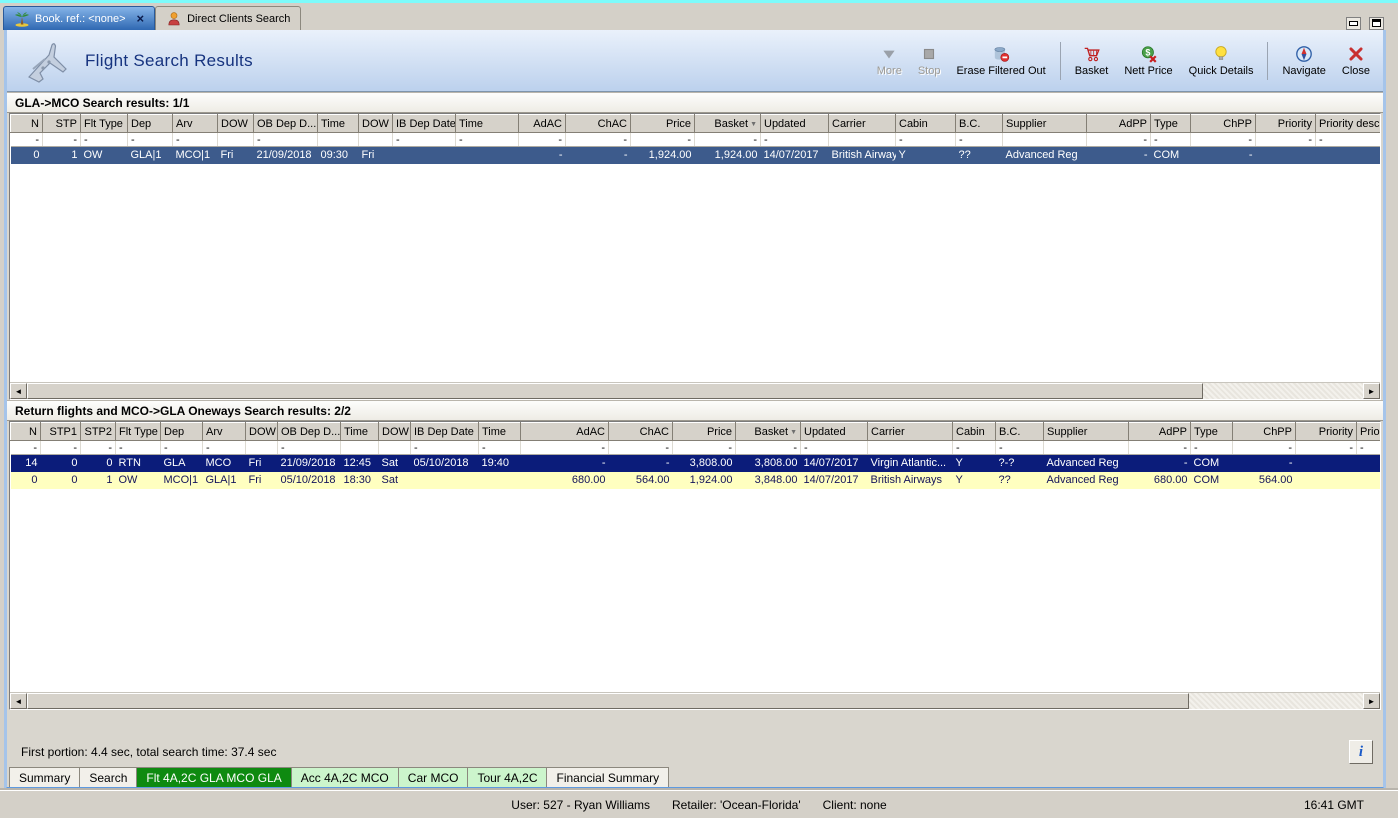 The height and width of the screenshot is (818, 1398). What do you see at coordinates (224, 431) in the screenshot?
I see `column-header: Arv` at bounding box center [224, 431].